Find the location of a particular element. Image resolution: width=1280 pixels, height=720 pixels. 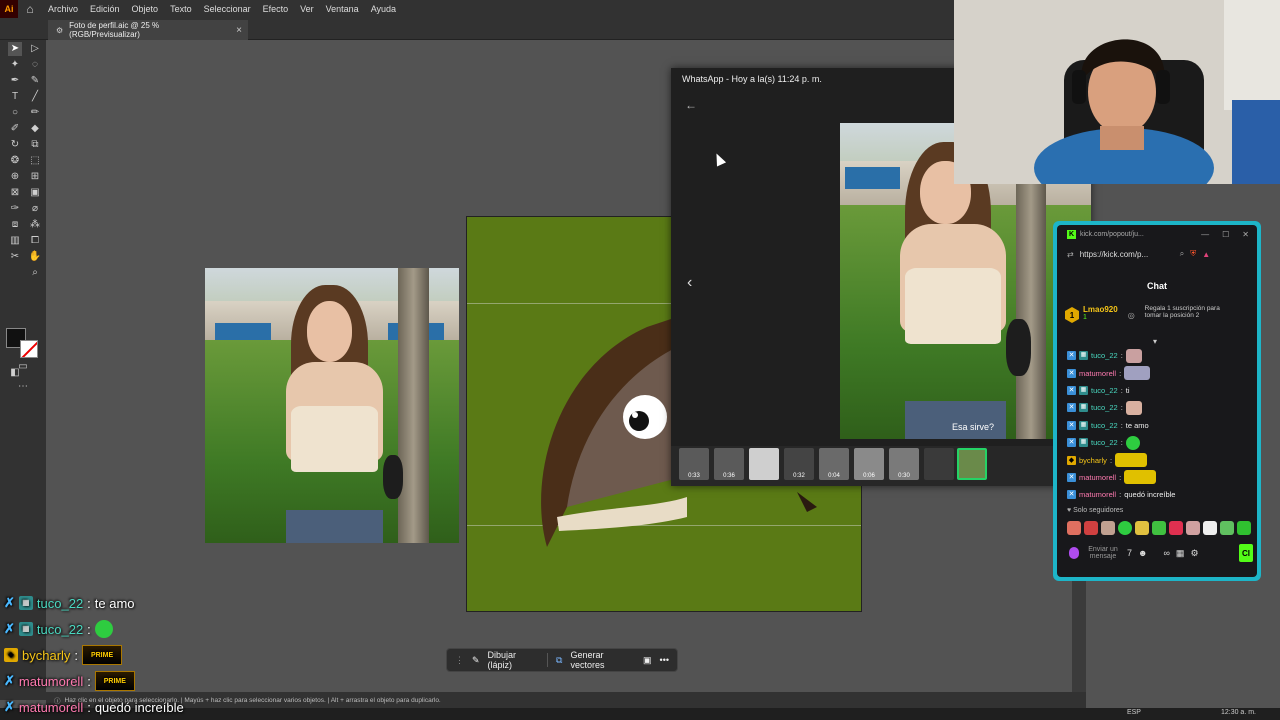

menu-ventana: Ventana is located at coordinates (342, 9).